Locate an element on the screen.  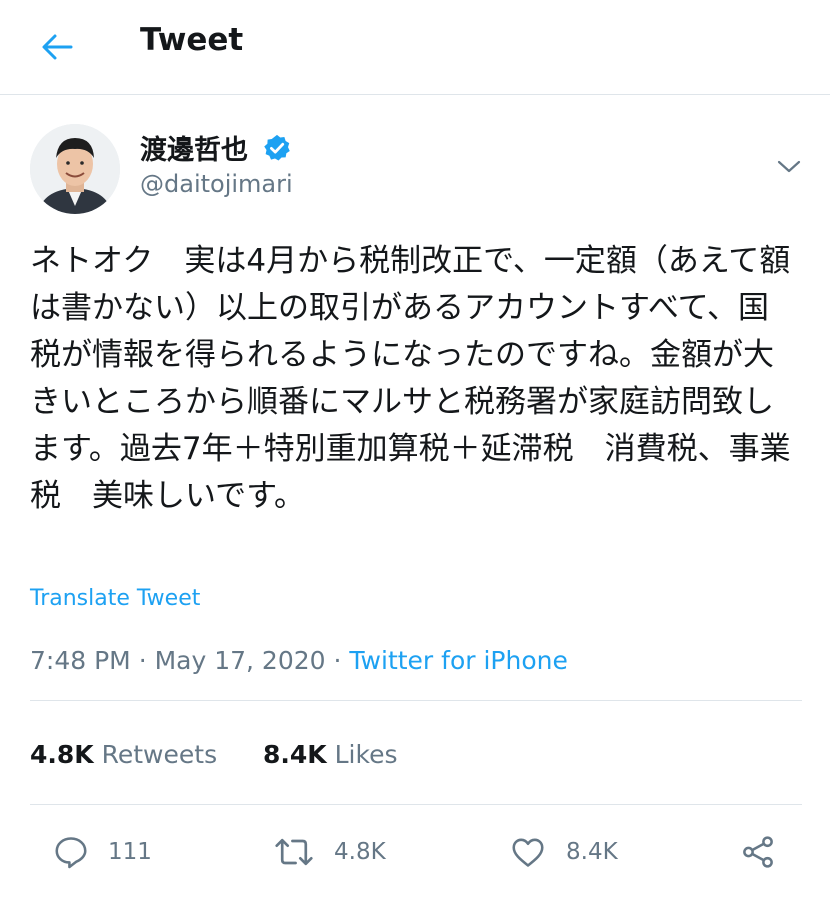
likes-stat: 8.4K Likes is located at coordinates (330, 754).